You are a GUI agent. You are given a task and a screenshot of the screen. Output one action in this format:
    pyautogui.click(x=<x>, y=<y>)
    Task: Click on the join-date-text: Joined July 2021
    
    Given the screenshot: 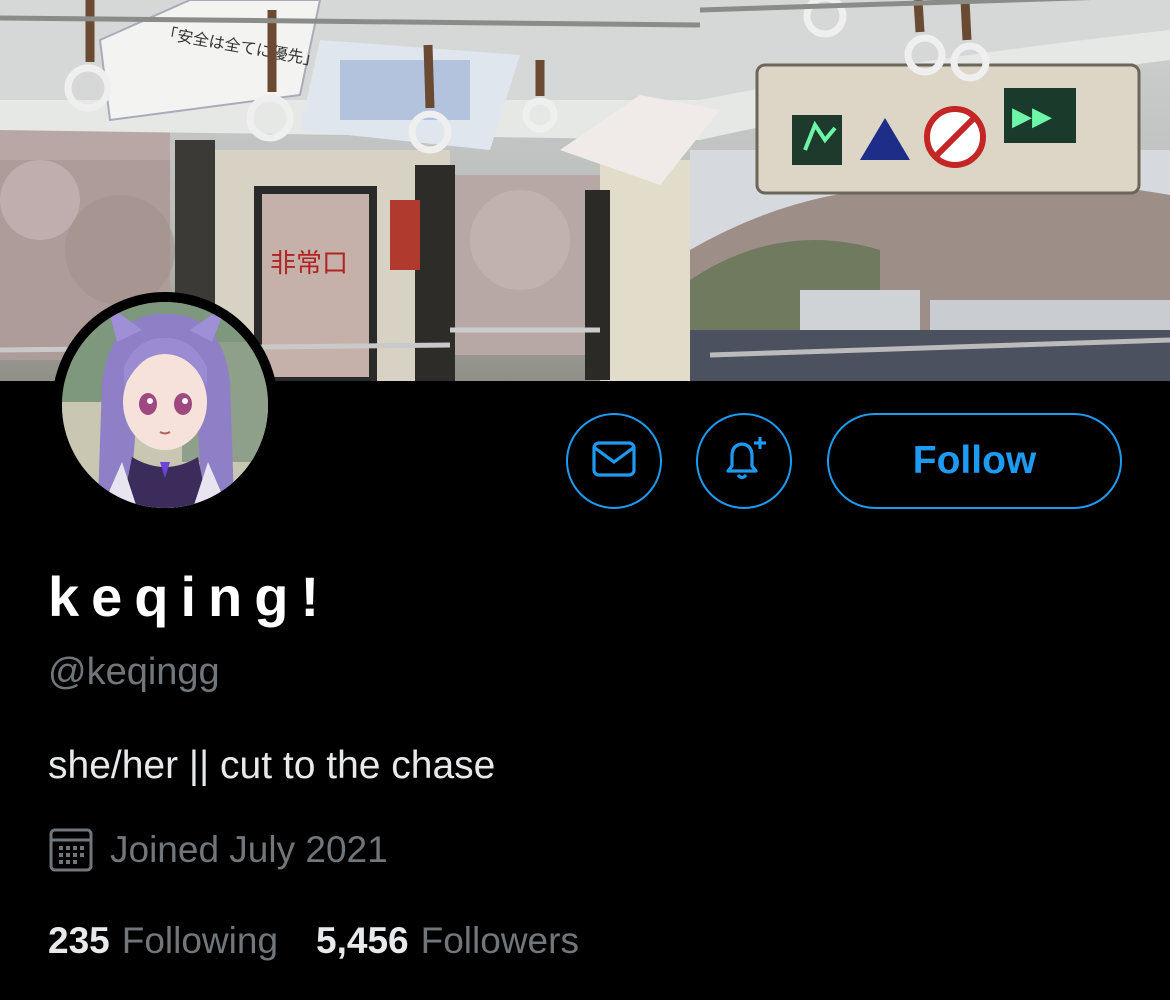 What is the action you would take?
    pyautogui.click(x=249, y=849)
    